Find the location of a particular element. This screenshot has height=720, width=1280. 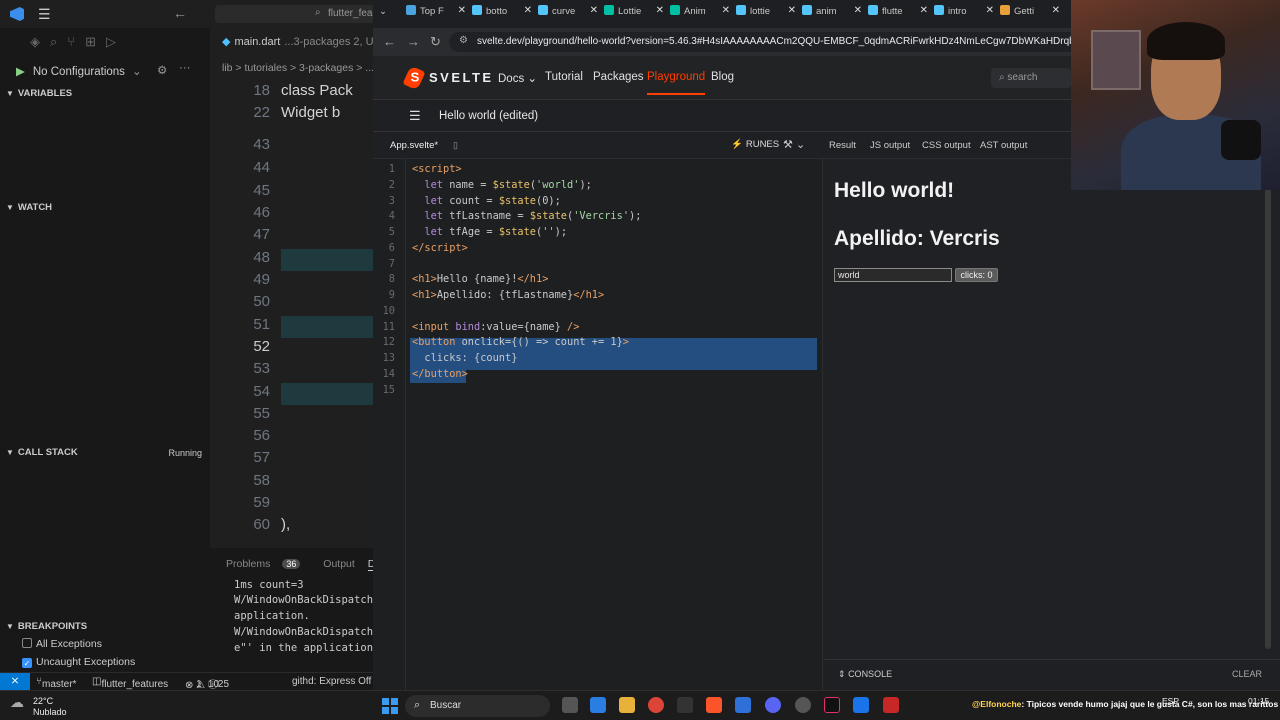

editor-line: 58 is located at coordinates (295, 483).